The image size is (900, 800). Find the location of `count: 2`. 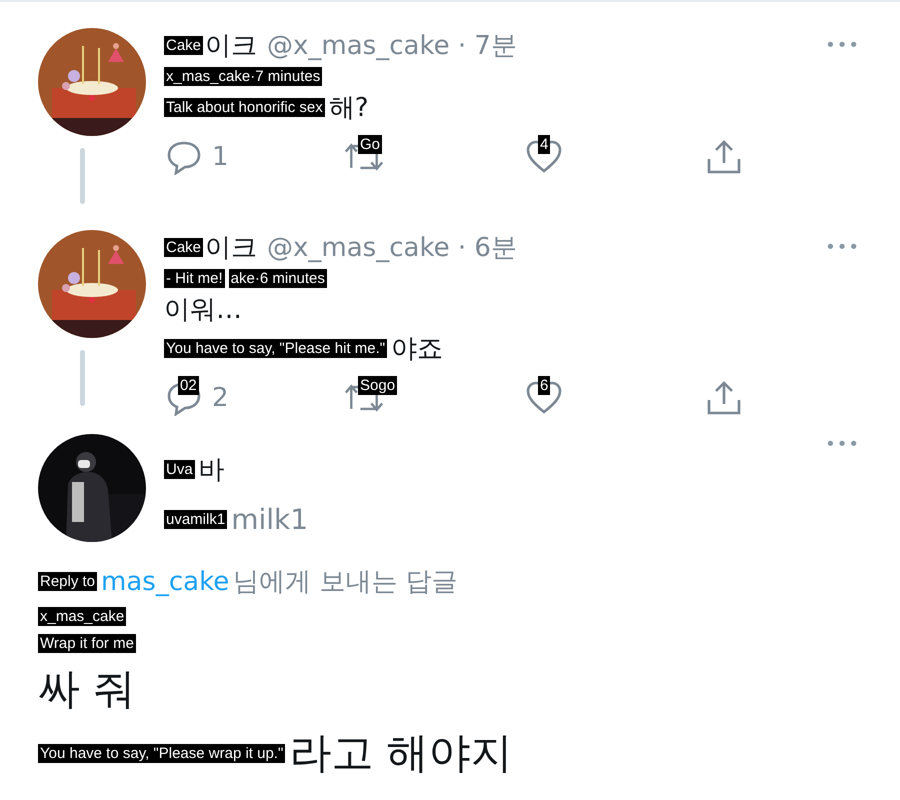

count: 2 is located at coordinates (220, 398).